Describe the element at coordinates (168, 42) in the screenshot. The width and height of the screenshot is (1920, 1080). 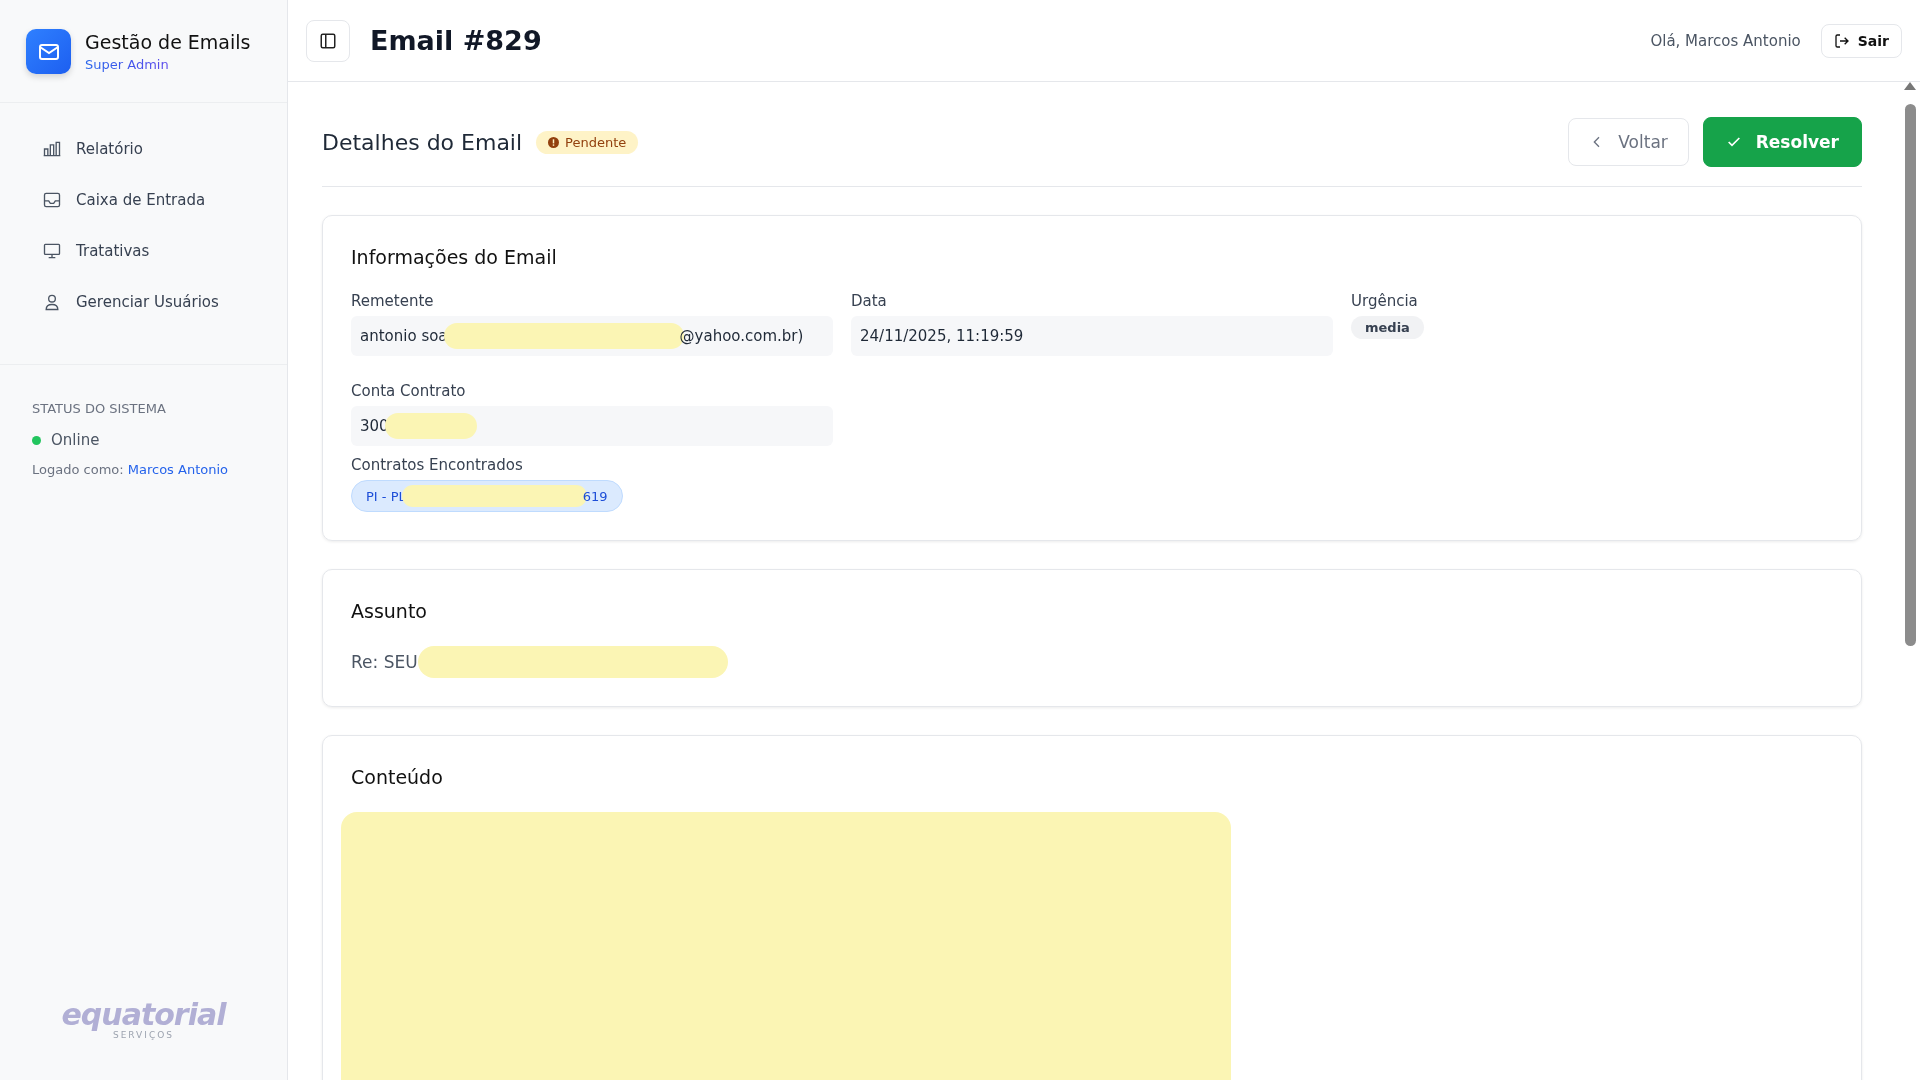
I see `app-title: Gestão de Emails` at that location.